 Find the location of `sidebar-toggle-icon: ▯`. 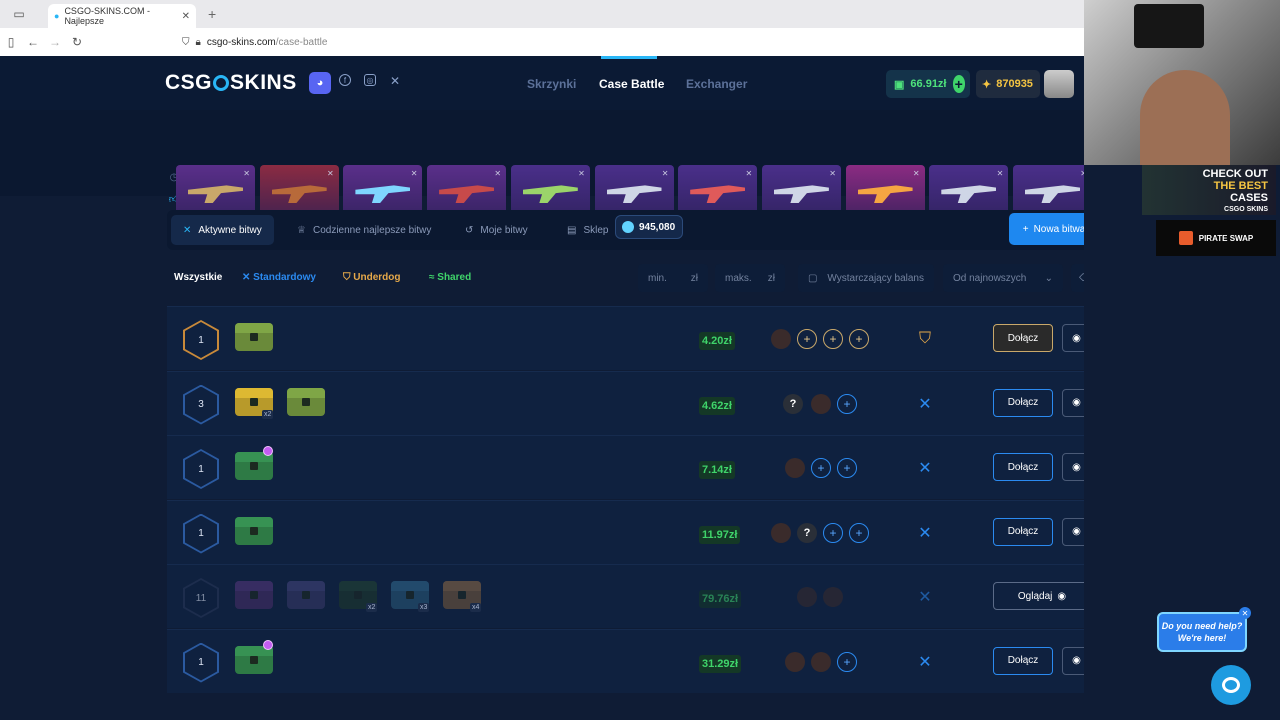

sidebar-toggle-icon: ▯ is located at coordinates (11, 42).